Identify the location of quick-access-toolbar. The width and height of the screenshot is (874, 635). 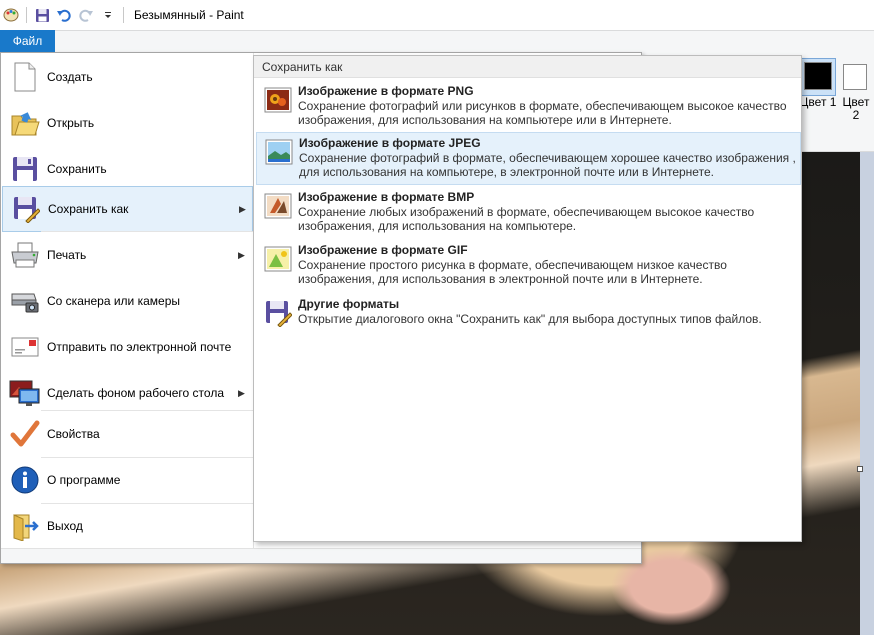
(64, 15).